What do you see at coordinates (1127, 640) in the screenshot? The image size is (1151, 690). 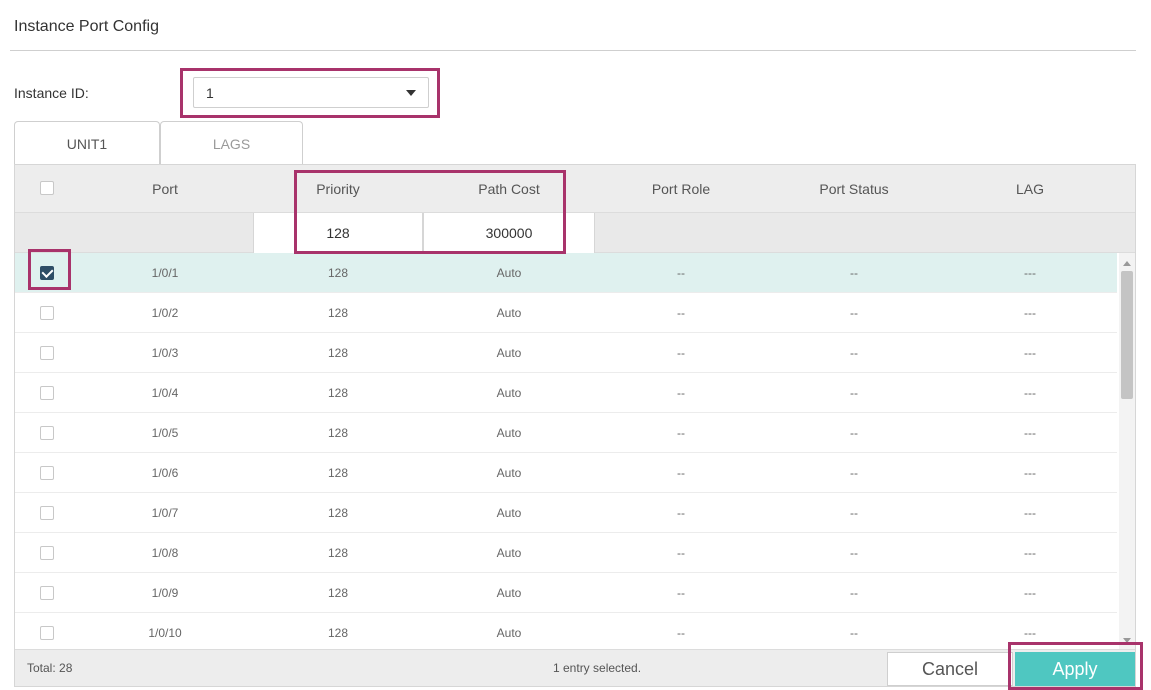 I see `scroll-down-icon` at bounding box center [1127, 640].